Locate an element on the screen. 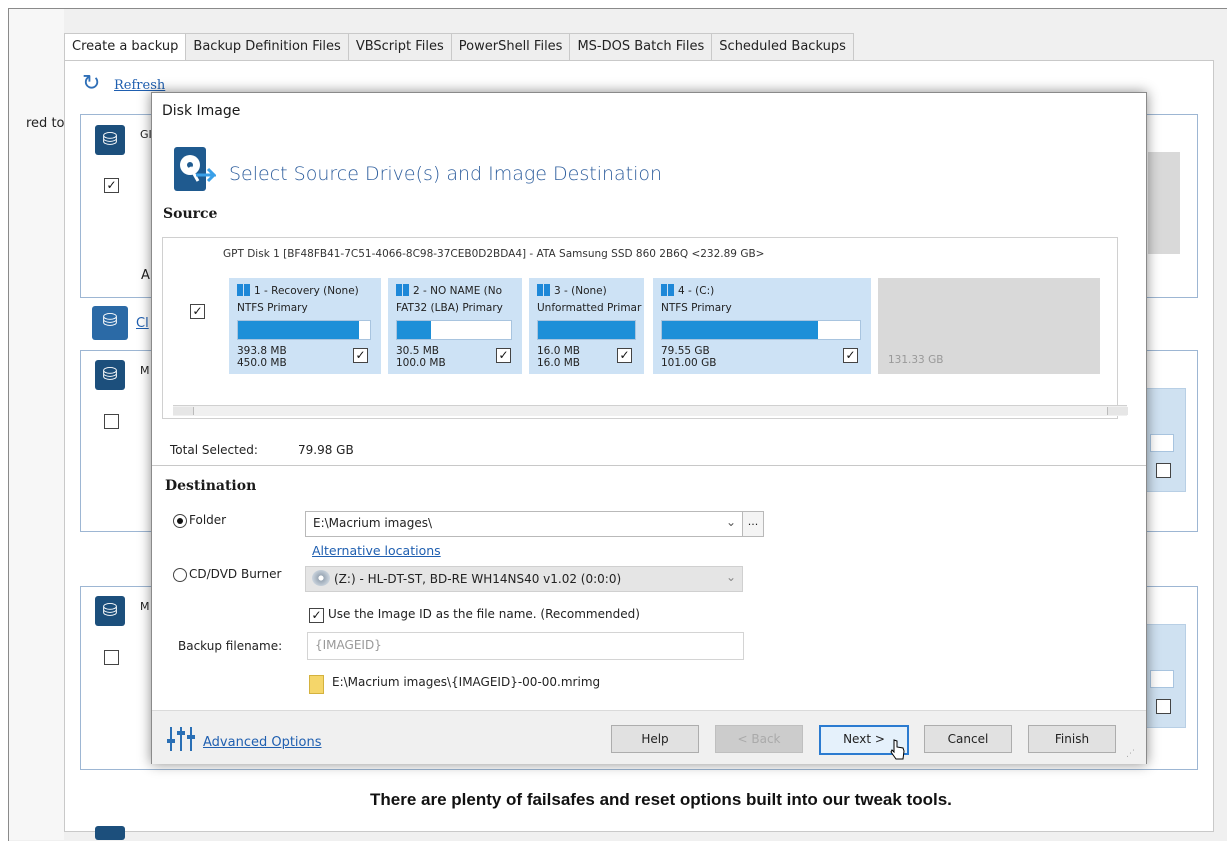 The height and width of the screenshot is (841, 1227). partition-4-name: 4 - (C:) is located at coordinates (696, 291).